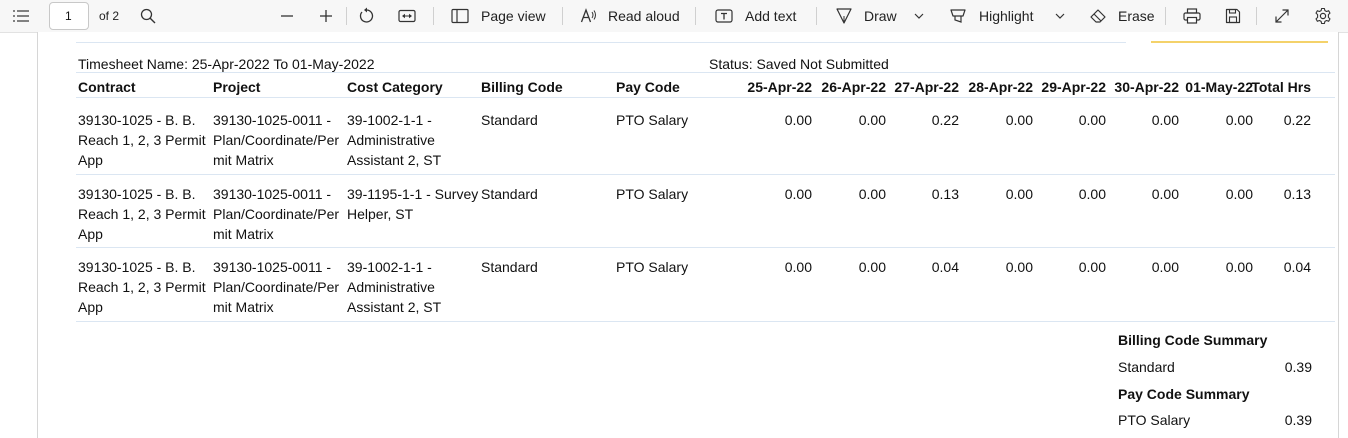 This screenshot has width=1348, height=438. Describe the element at coordinates (1060, 16) in the screenshot. I see `highlight-options-chevron-icon` at that location.